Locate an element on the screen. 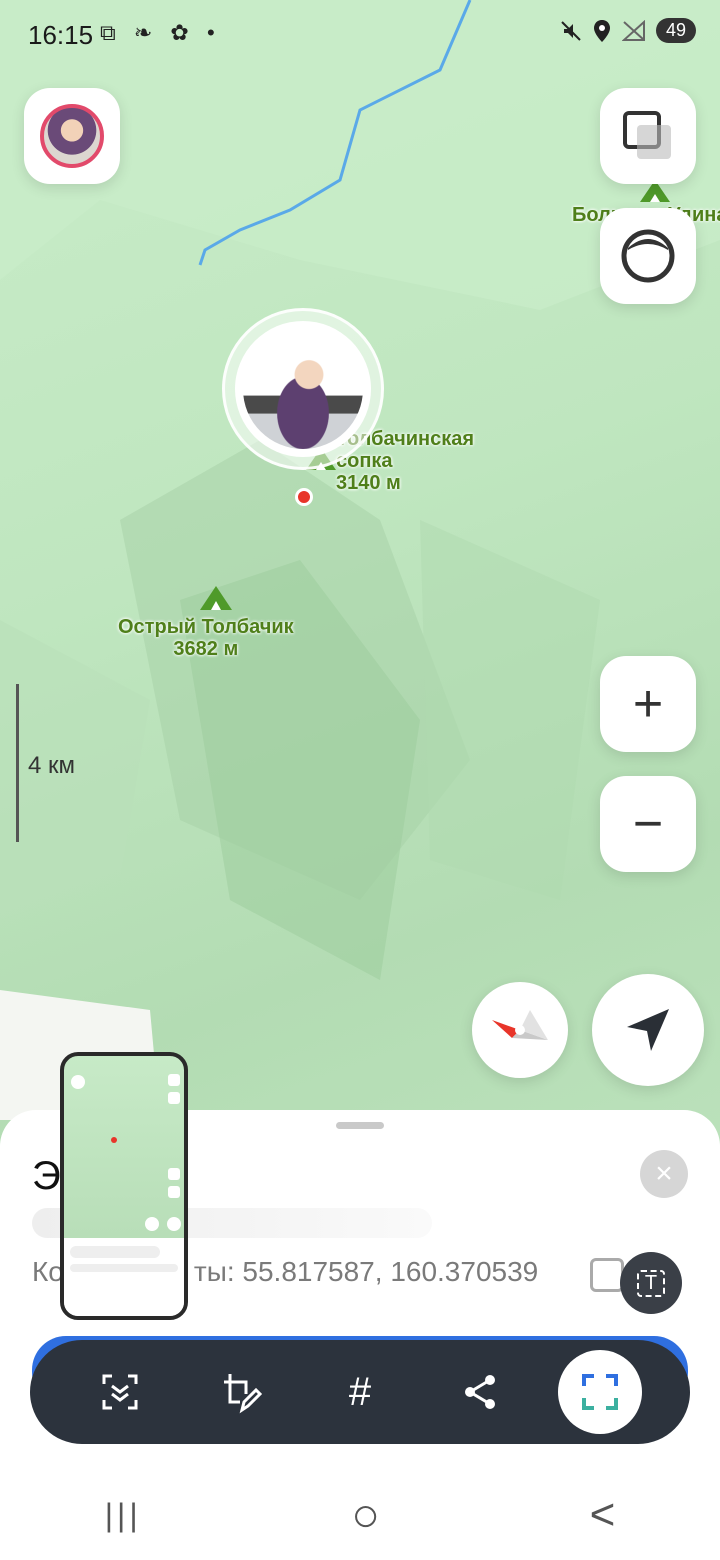  bookmarks-icon is located at coordinates (648, 256).